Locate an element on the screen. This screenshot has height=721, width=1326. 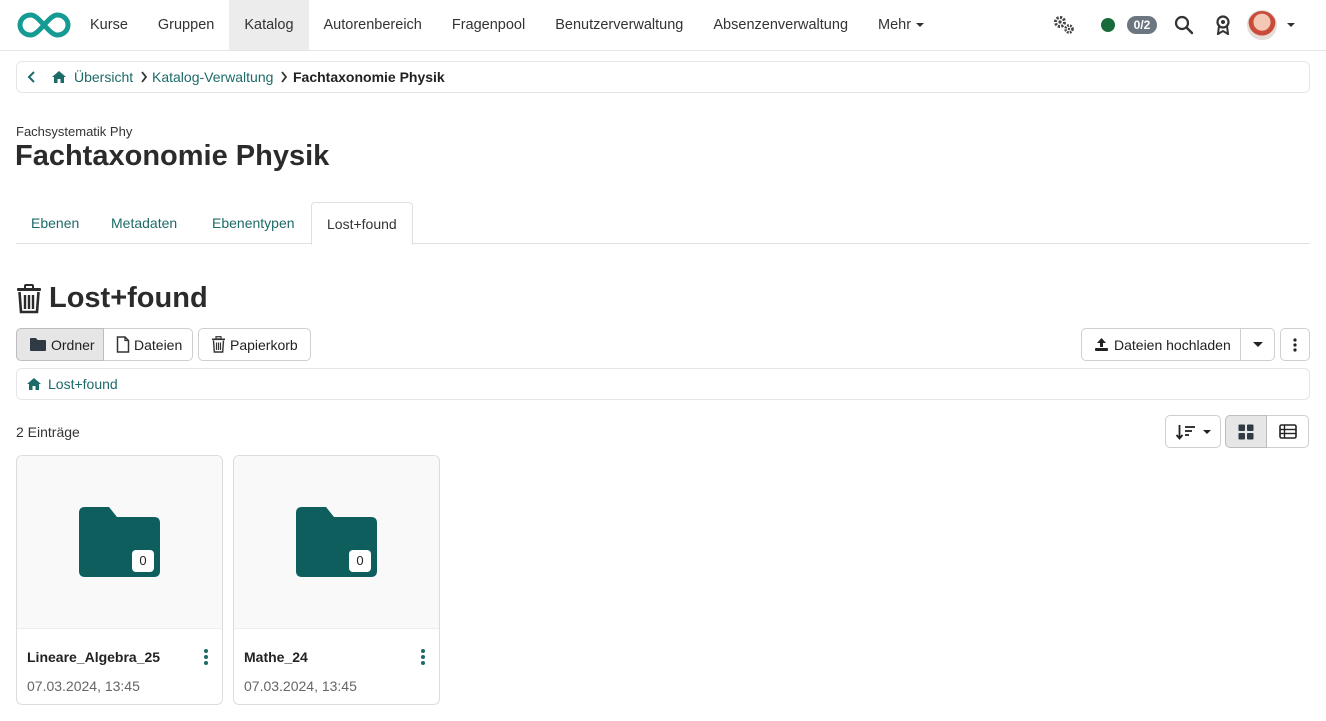
nav-item-absenzenverwaltung: Absenzenverwaltung is located at coordinates (780, 25).